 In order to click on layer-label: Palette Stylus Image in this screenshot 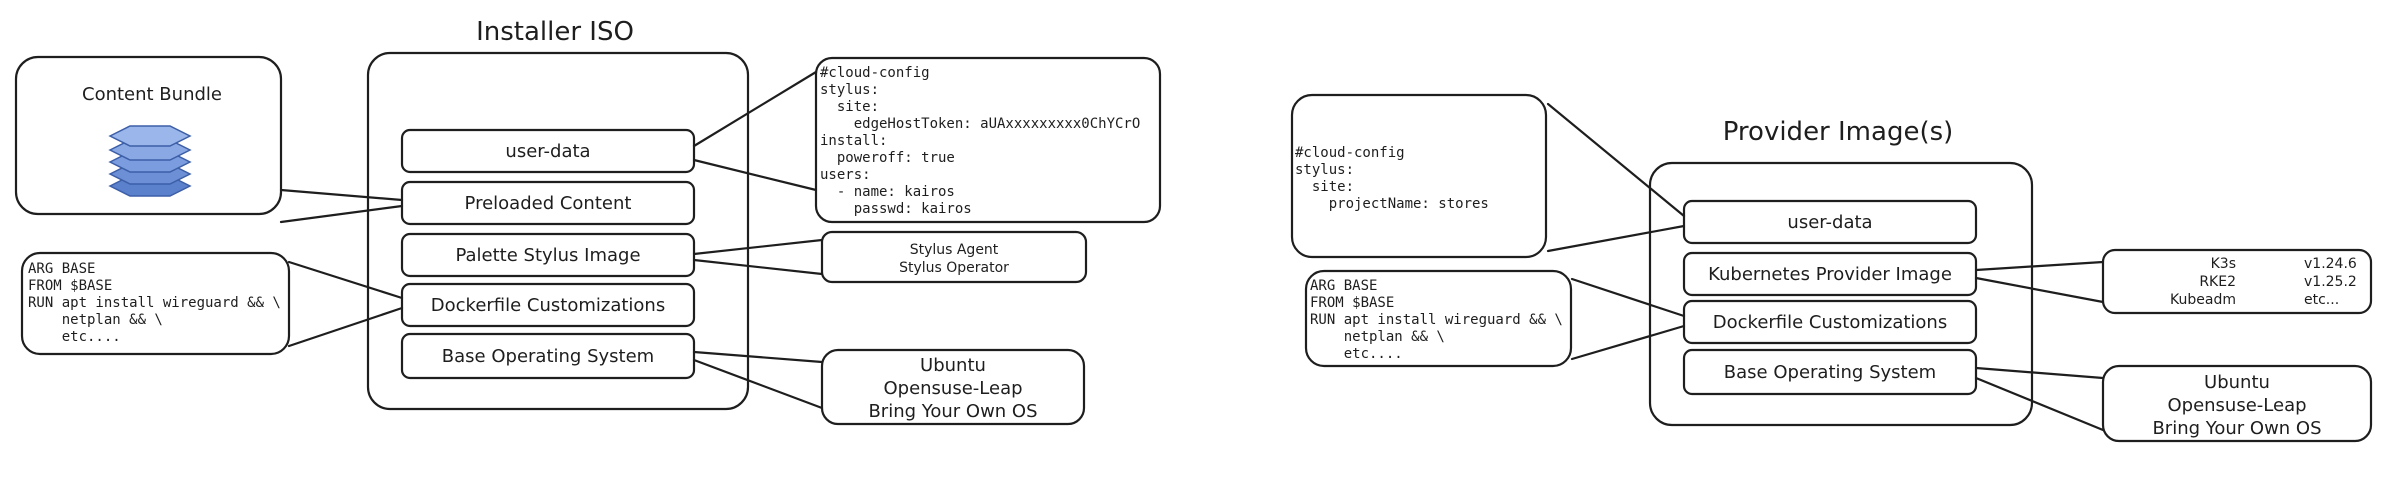, I will do `click(547, 255)`.